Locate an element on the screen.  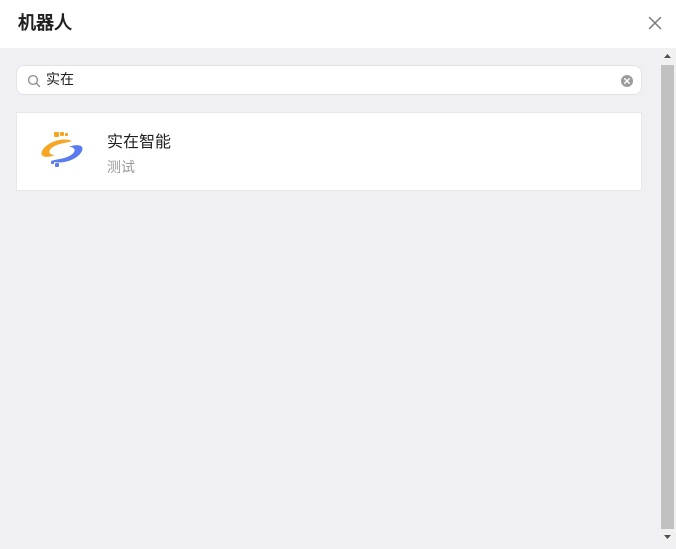
clear-circle-icon is located at coordinates (627, 80).